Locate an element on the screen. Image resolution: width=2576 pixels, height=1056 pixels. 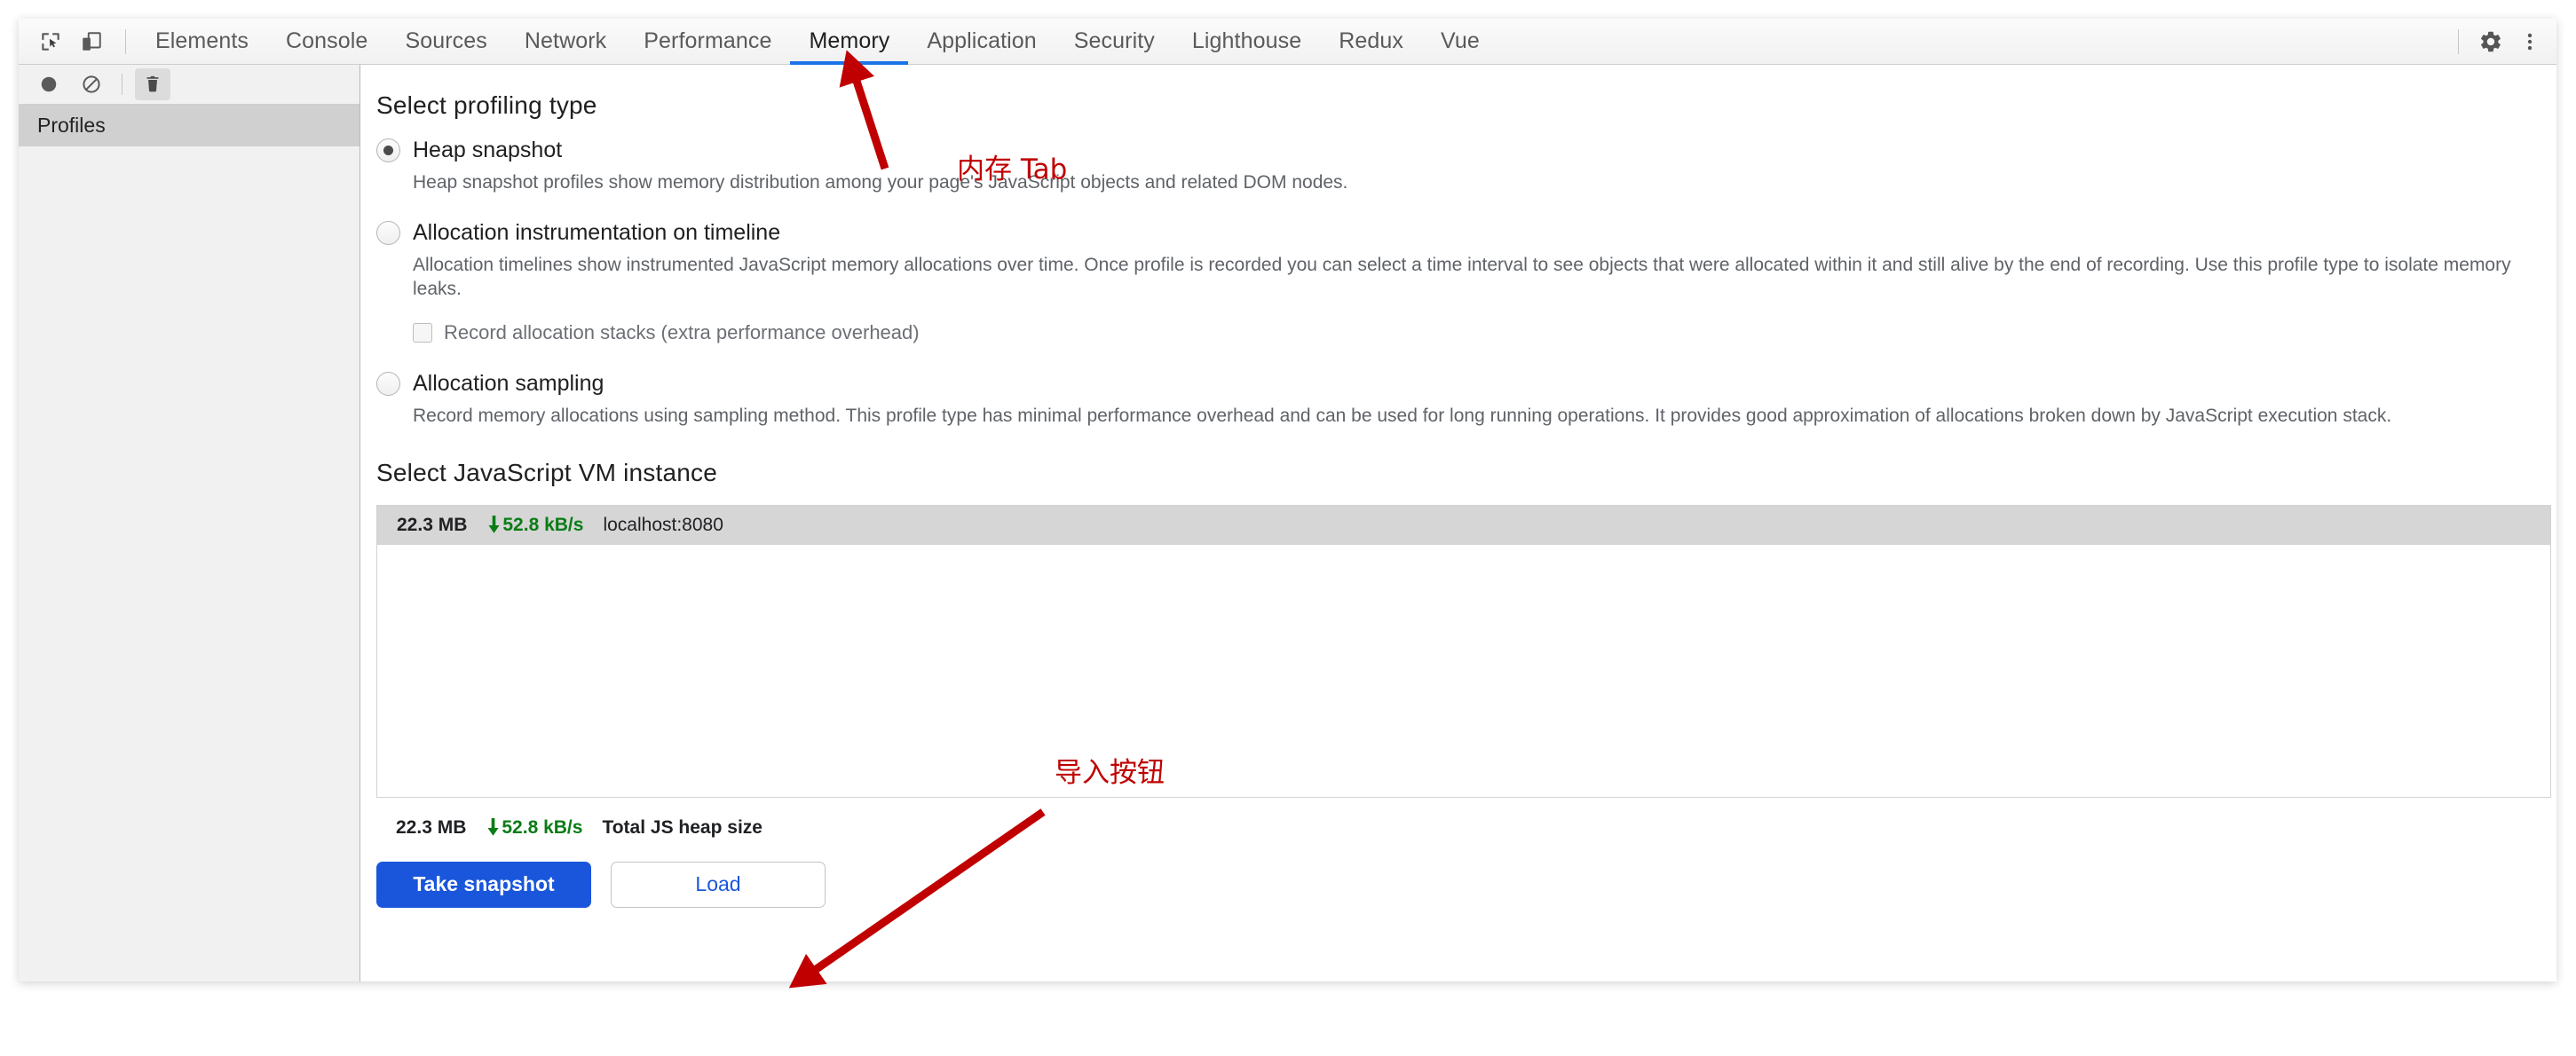
tab-performance: Performance is located at coordinates (707, 41).